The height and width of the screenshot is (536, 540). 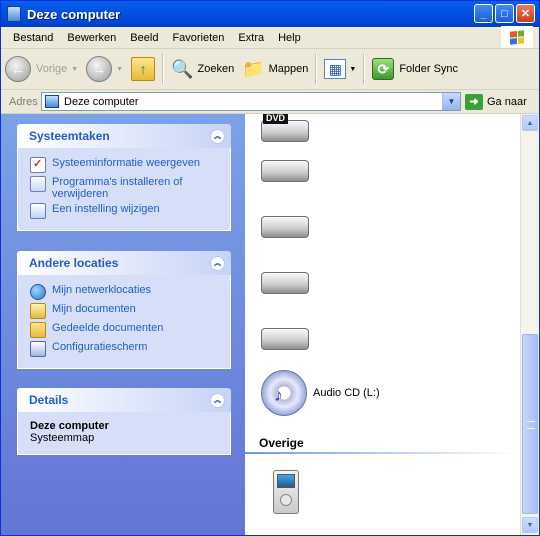 I want to click on place-control-panel: Configuratiescherm, so click(x=125, y=349).